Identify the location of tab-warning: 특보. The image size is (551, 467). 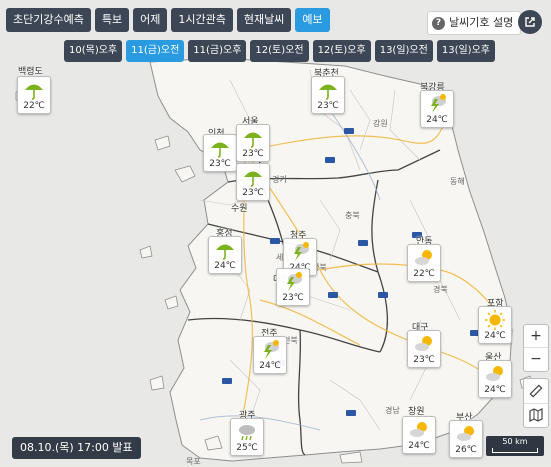
(112, 20).